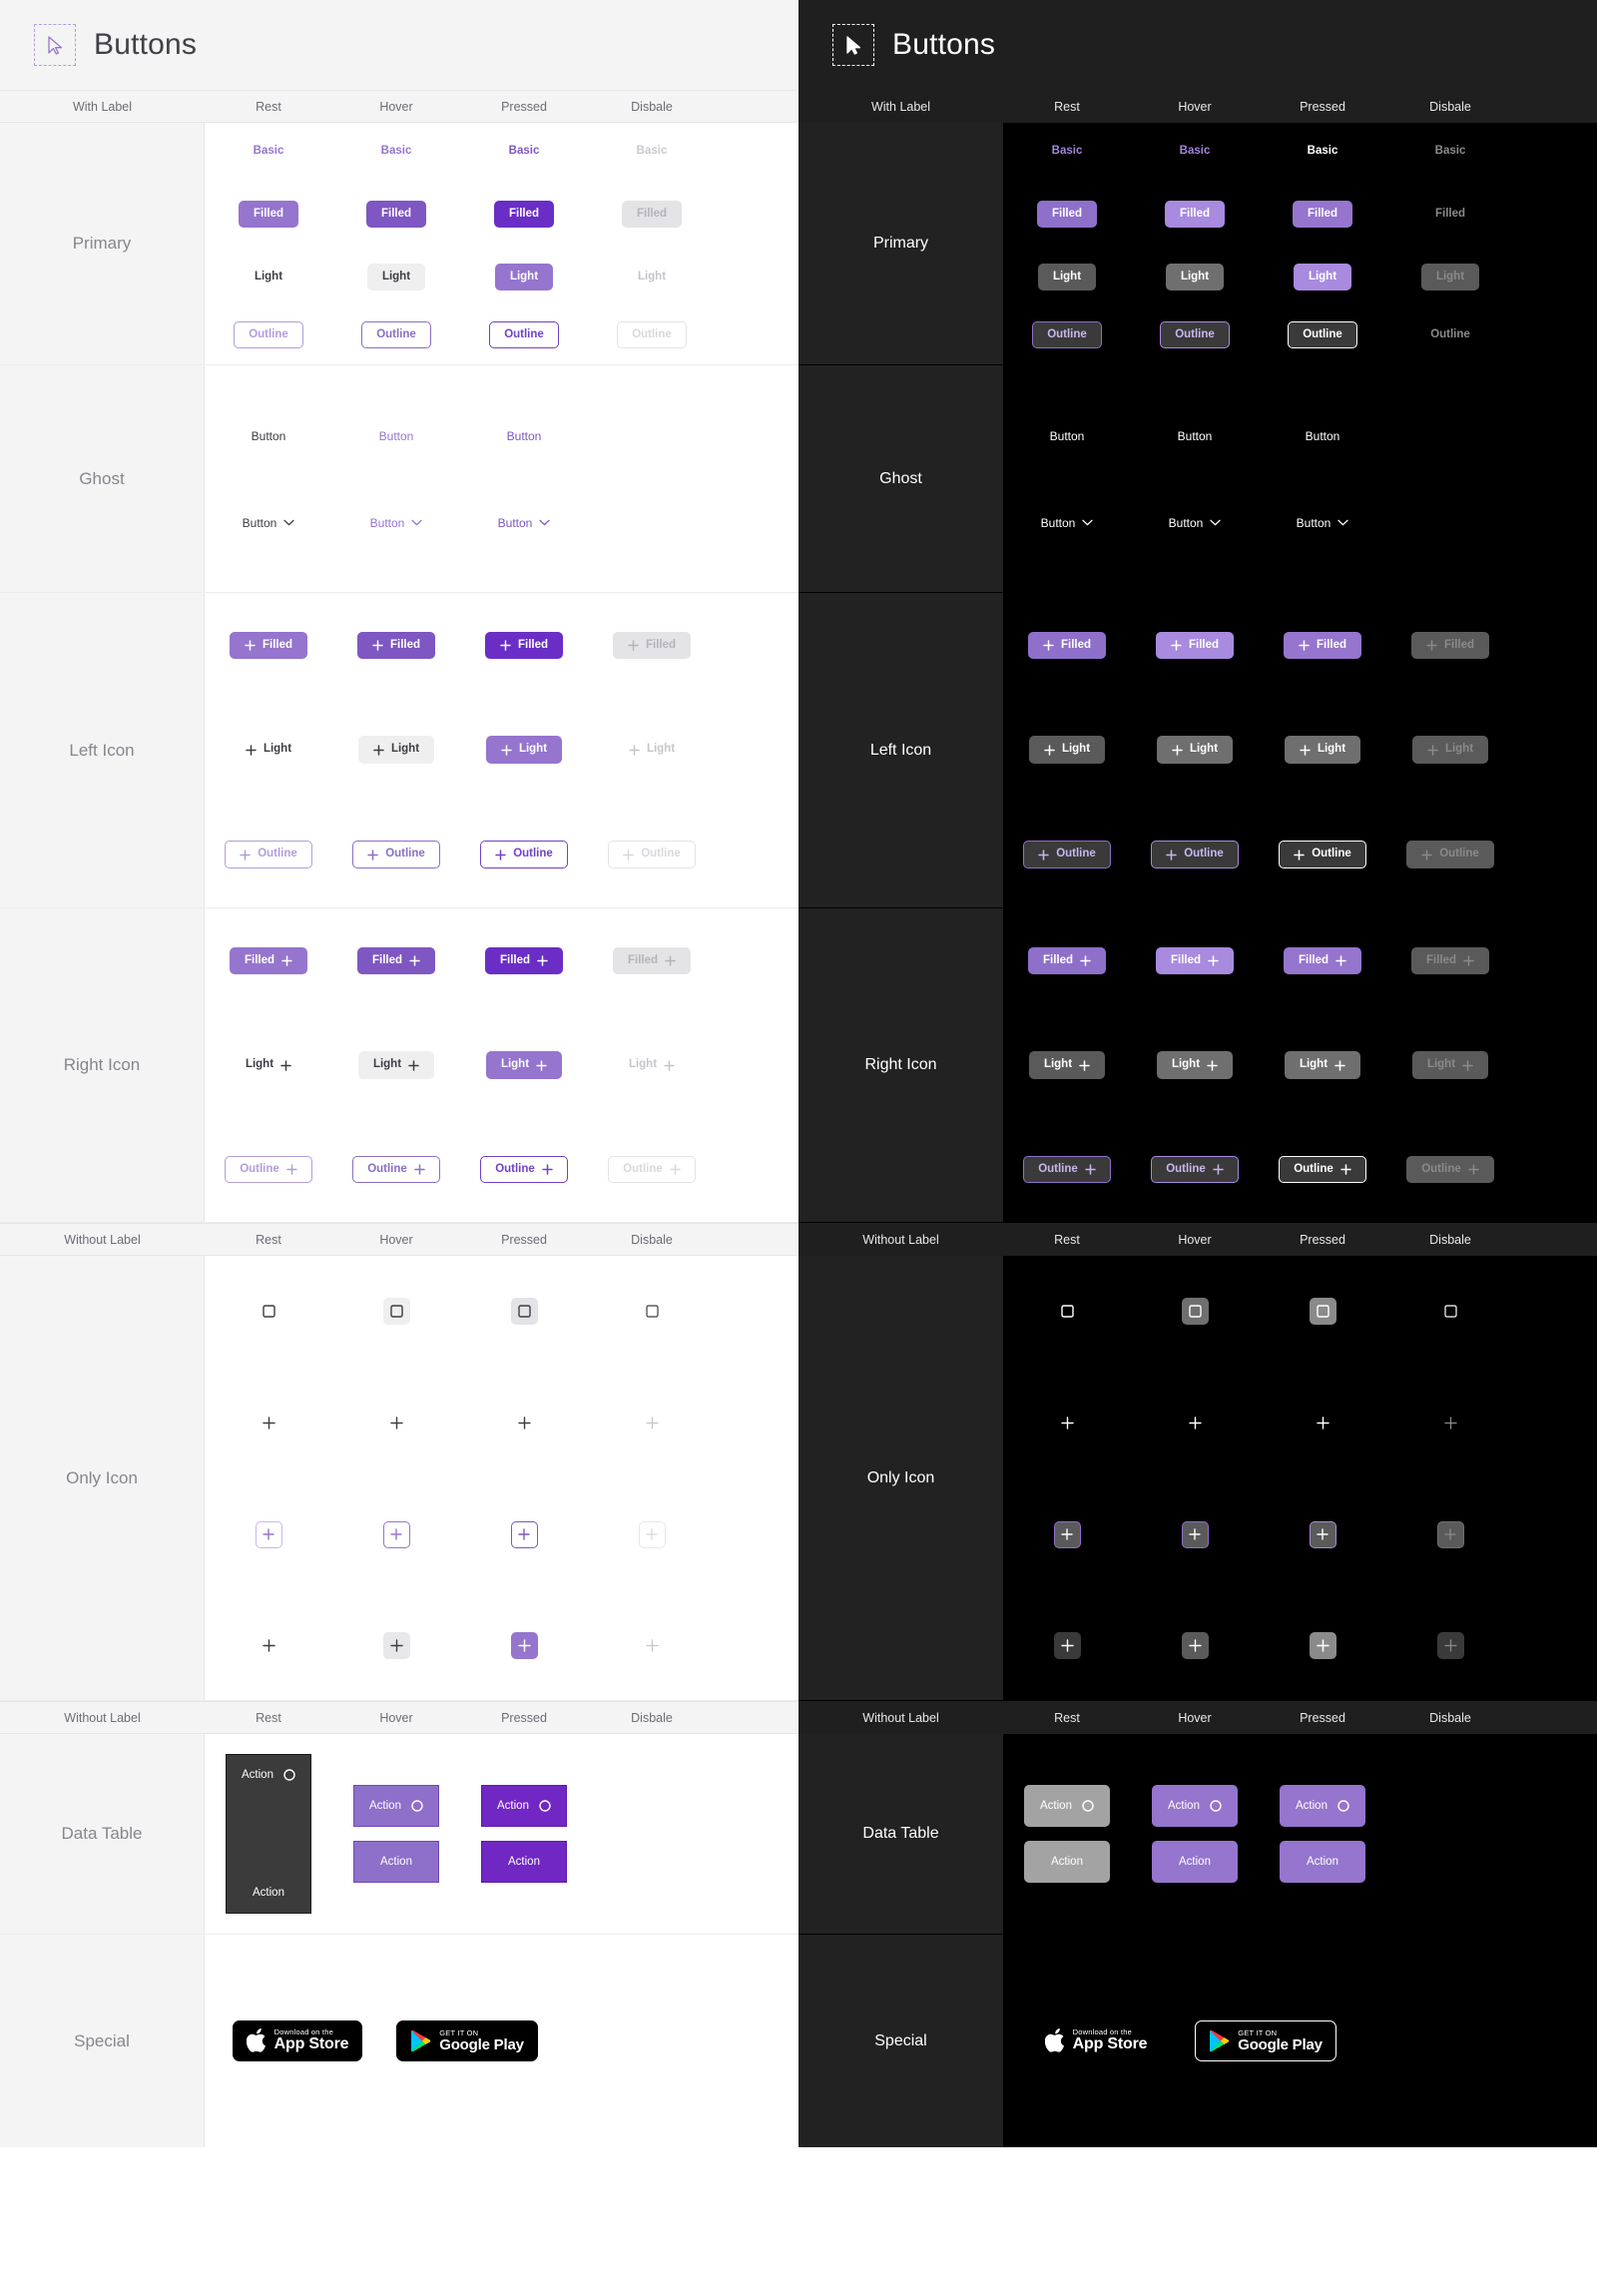  What do you see at coordinates (268, 1775) in the screenshot?
I see `data-table-action-row-1: Action` at bounding box center [268, 1775].